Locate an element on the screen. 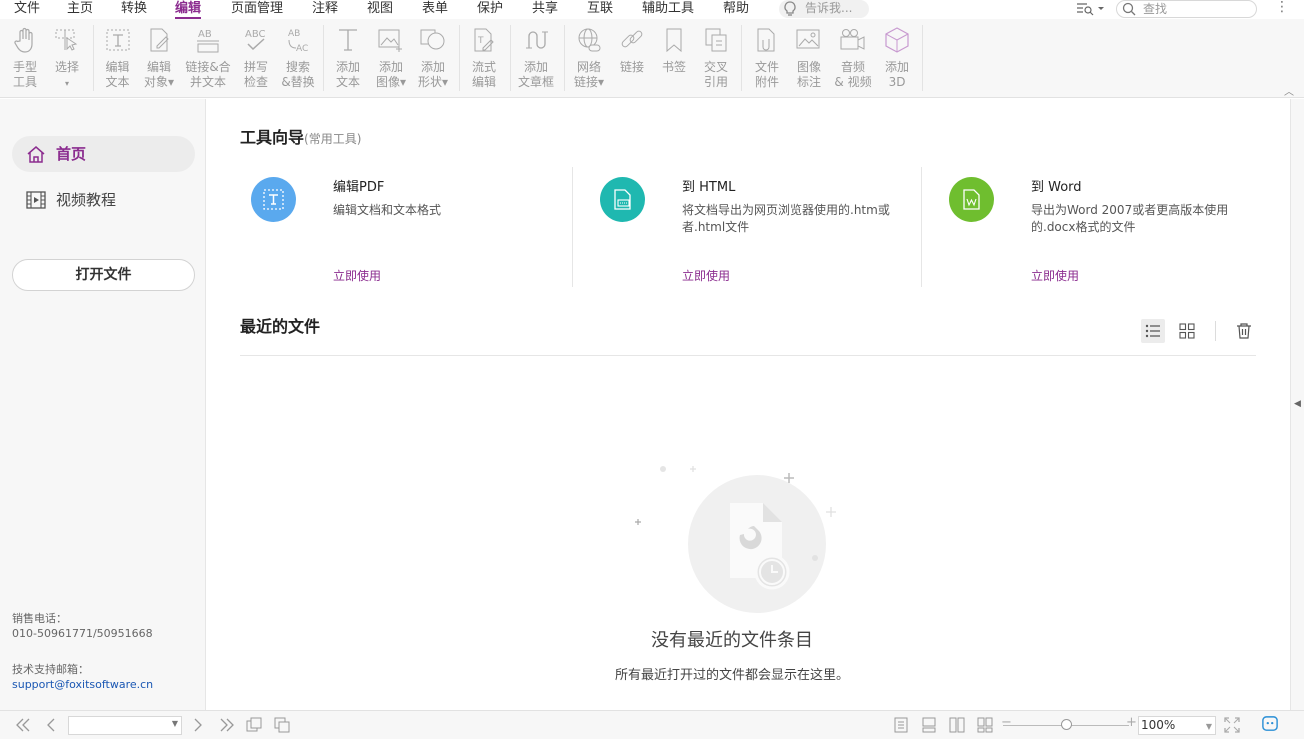  collapse-ribbon-icon: ︿ is located at coordinates (1289, 90).